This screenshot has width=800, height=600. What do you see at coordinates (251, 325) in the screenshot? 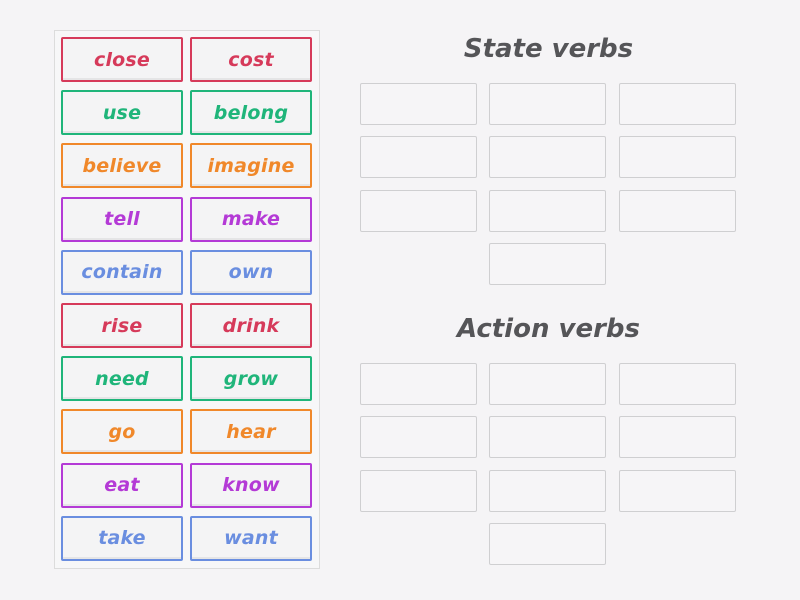
I see `word-card-drink: drink` at bounding box center [251, 325].